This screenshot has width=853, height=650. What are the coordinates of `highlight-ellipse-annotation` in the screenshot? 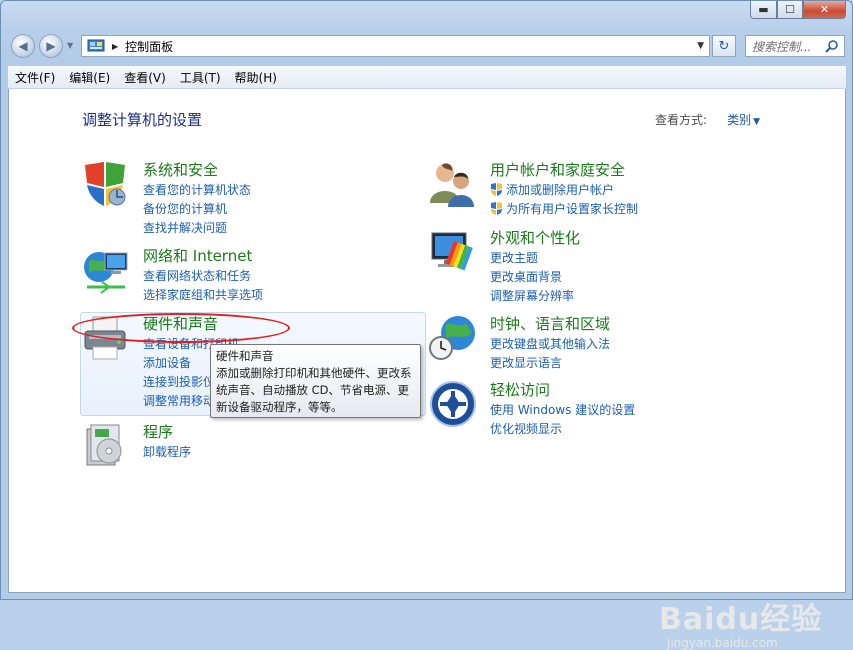 It's located at (181, 328).